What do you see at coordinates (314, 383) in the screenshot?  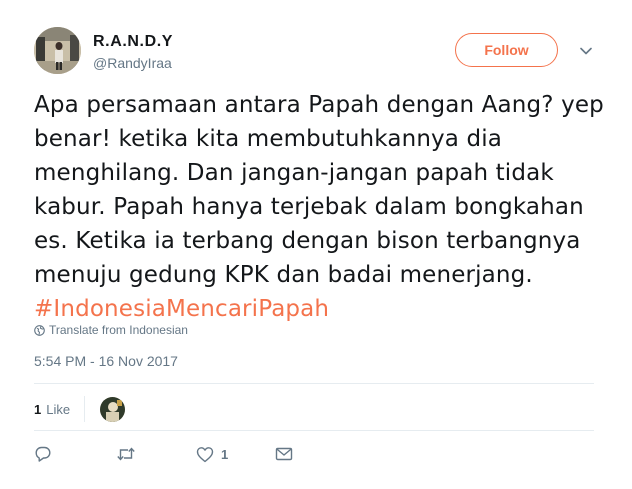 I see `divider-top` at bounding box center [314, 383].